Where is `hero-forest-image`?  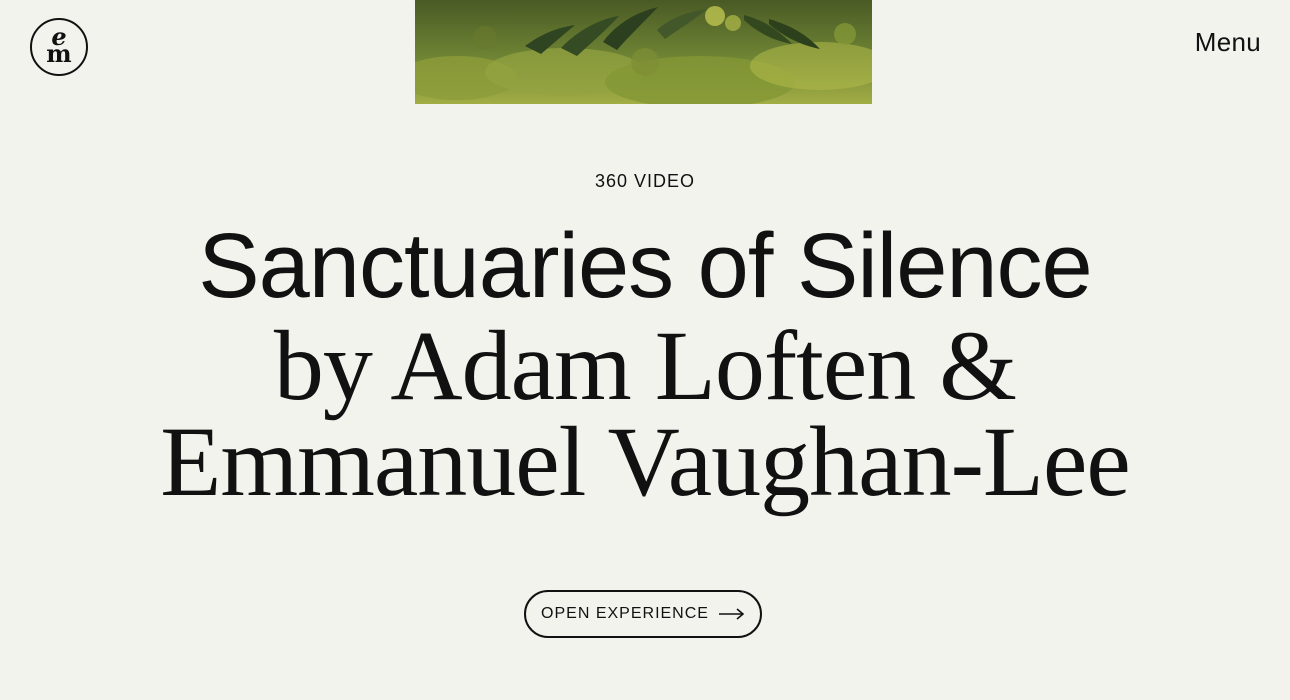 hero-forest-image is located at coordinates (643, 52).